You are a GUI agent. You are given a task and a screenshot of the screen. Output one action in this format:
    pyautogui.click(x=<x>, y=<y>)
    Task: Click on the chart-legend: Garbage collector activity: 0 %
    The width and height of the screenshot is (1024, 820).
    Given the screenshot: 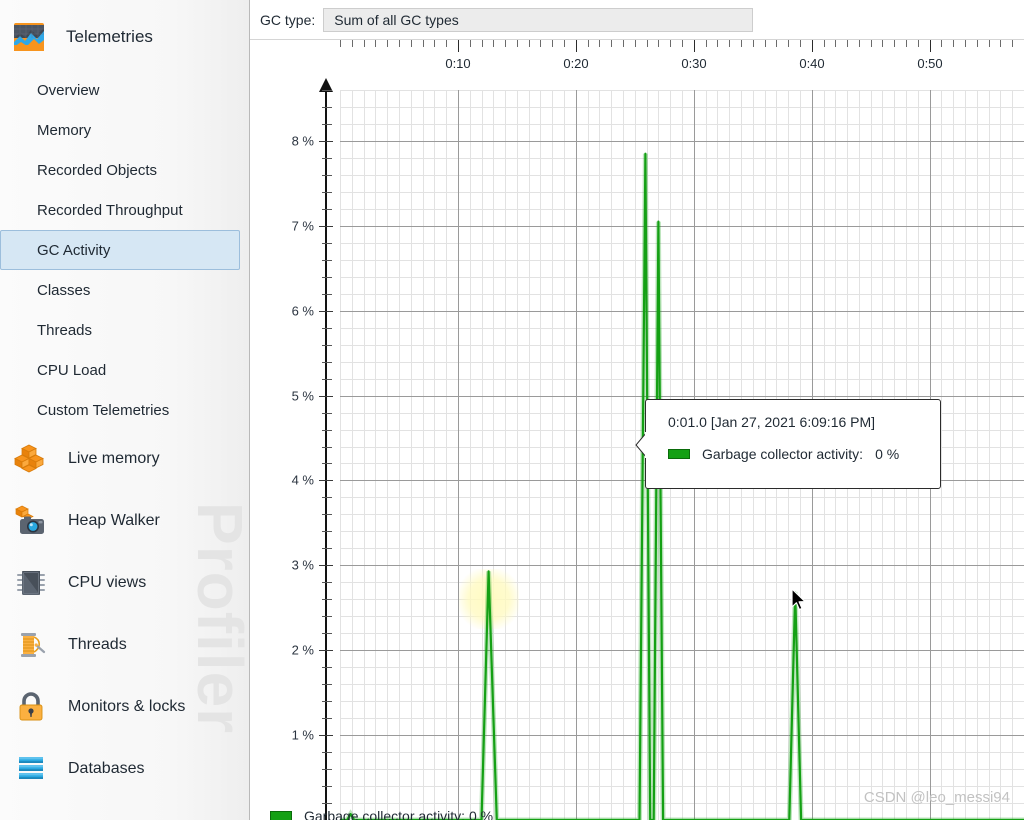 What is the action you would take?
    pyautogui.click(x=381, y=814)
    